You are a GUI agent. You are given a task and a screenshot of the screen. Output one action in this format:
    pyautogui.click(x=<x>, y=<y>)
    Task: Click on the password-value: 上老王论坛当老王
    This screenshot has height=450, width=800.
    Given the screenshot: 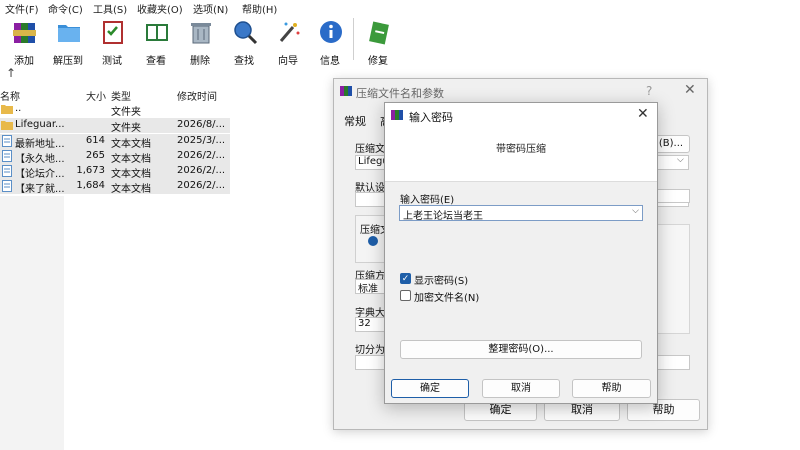 What is the action you would take?
    pyautogui.click(x=443, y=216)
    